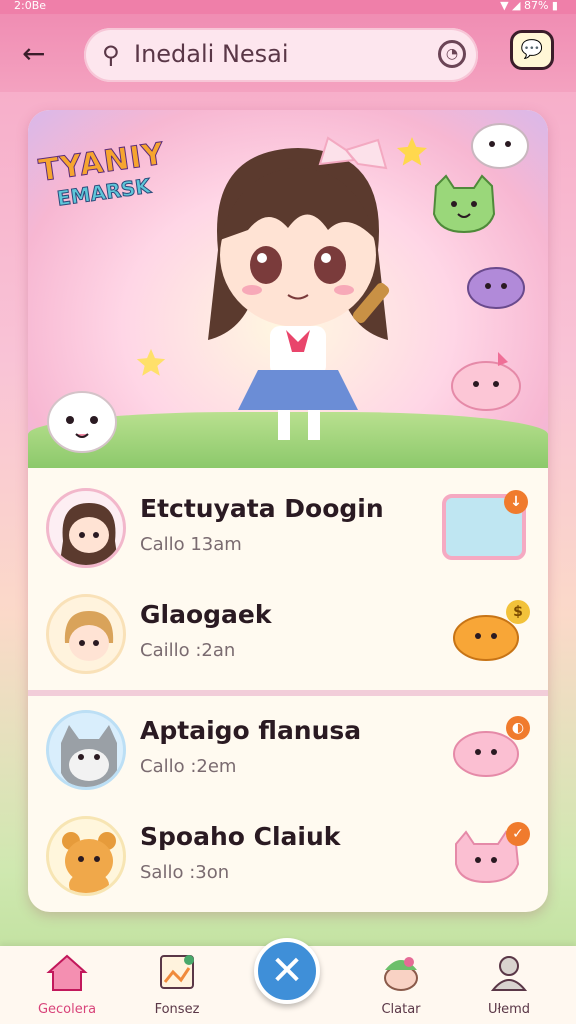 The image size is (576, 1024). Describe the element at coordinates (30, 6) in the screenshot. I see `status-time: 2:0Be` at that location.